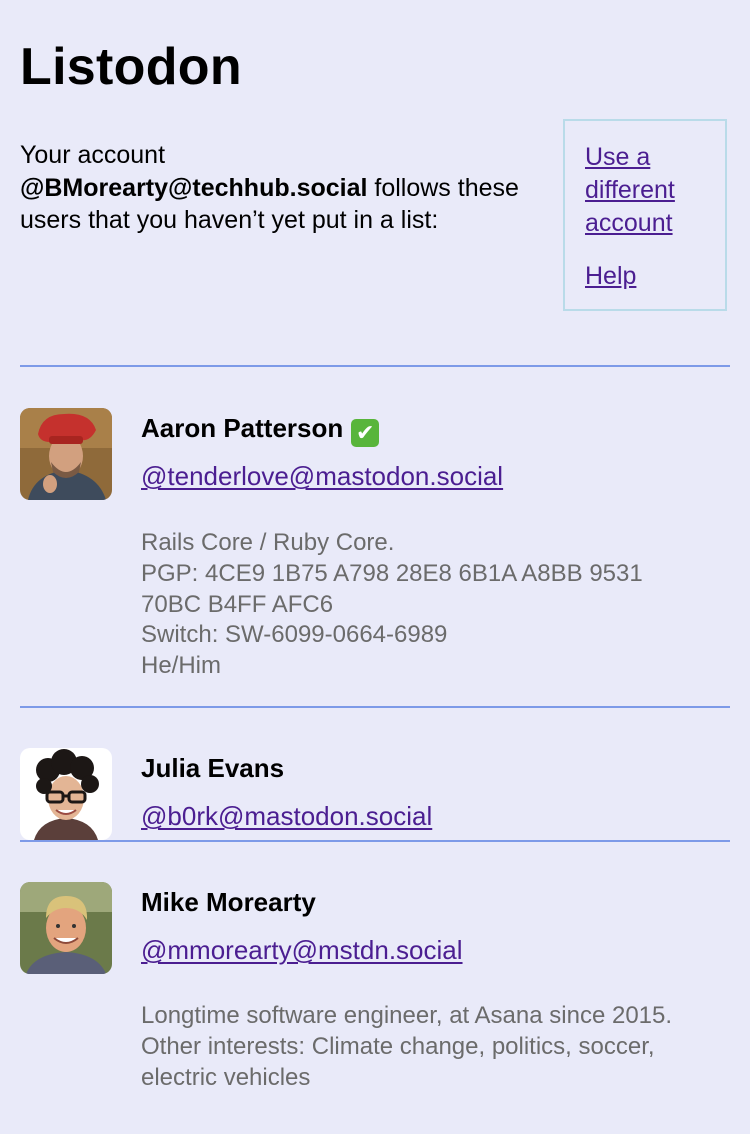 The width and height of the screenshot is (750, 1134). What do you see at coordinates (268, 542) in the screenshot?
I see `bio-line: Rails Core / Ruby Core.` at bounding box center [268, 542].